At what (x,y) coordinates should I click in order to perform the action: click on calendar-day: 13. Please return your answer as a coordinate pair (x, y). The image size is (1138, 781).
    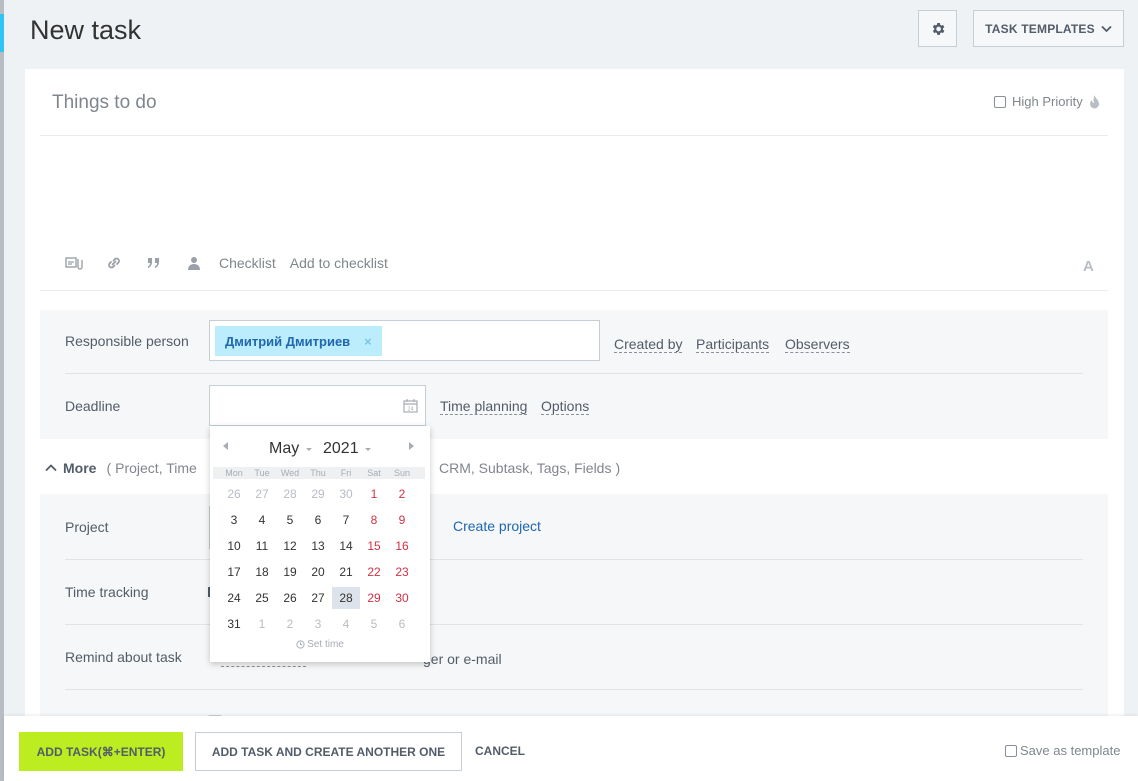
    Looking at the image, I should click on (318, 546).